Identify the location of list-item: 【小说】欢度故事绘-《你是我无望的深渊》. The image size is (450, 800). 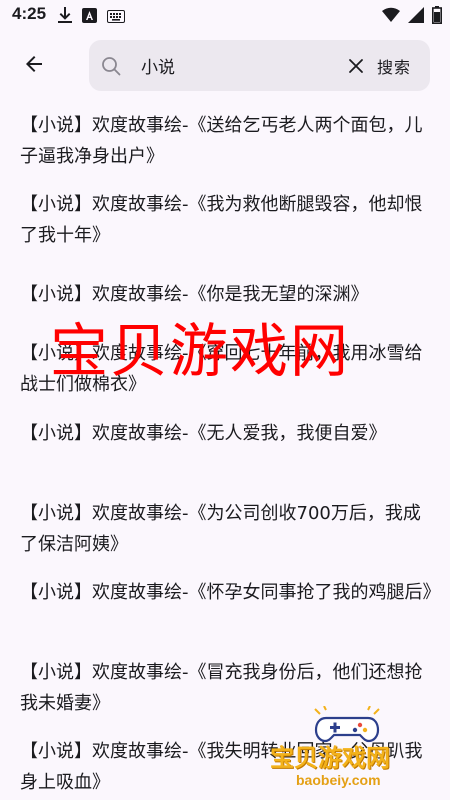
(226, 294).